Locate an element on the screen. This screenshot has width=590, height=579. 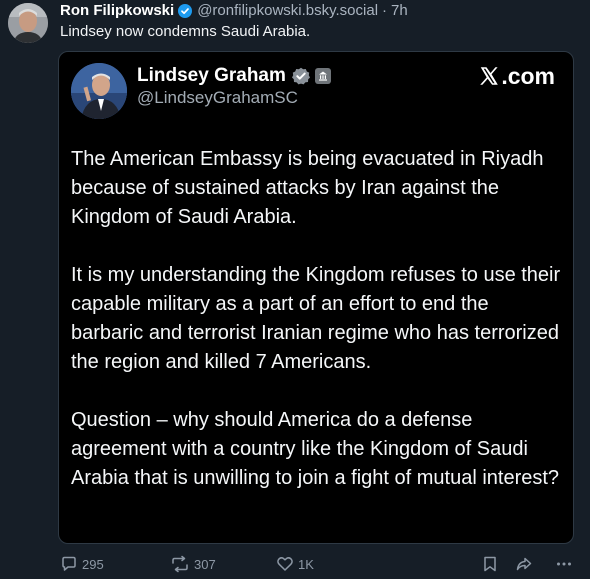
author-handle: @ronfilipkowski.bsky.social is located at coordinates (287, 11).